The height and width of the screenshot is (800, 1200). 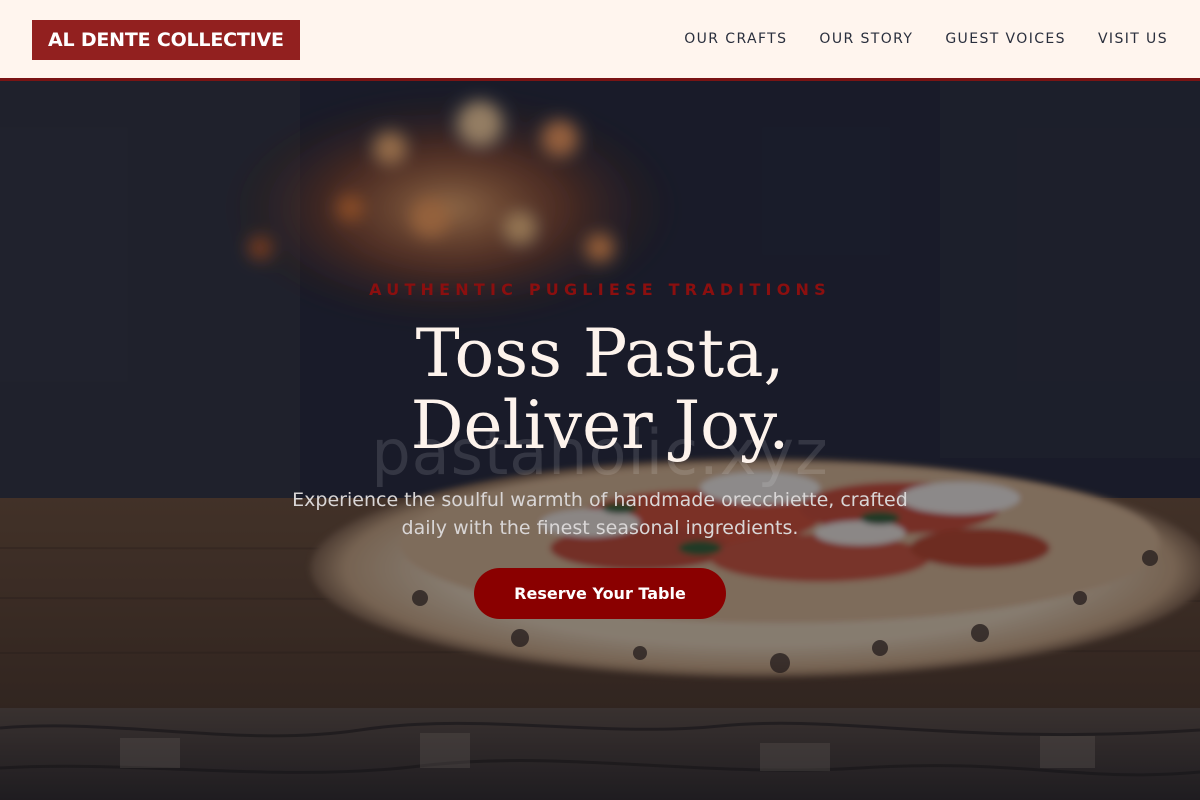 I want to click on hero-eyebrow: AUTHENTIC PUGLIESE TRADITIONS, so click(x=600, y=289).